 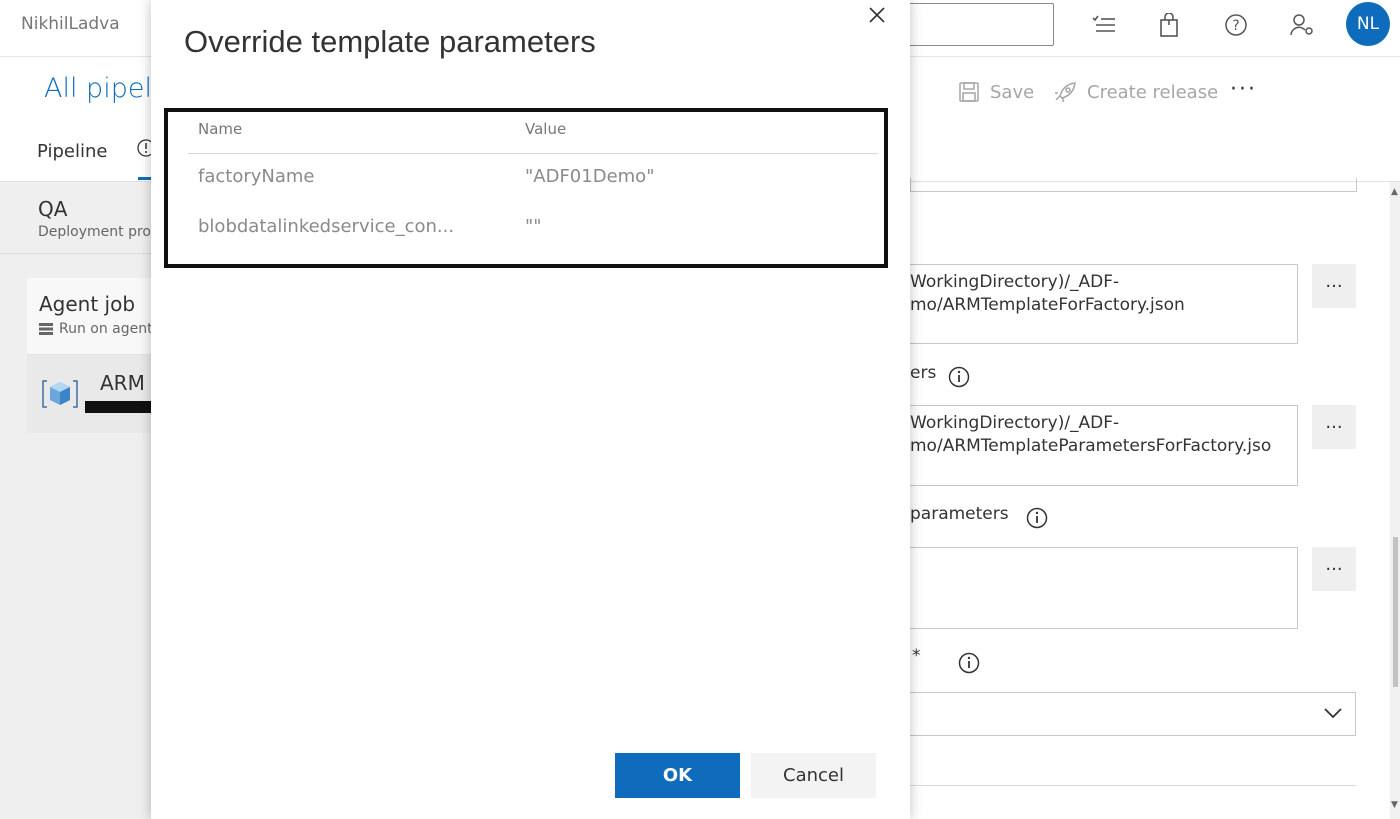 What do you see at coordinates (72, 151) in the screenshot?
I see `tab-pipeline: Pipeline` at bounding box center [72, 151].